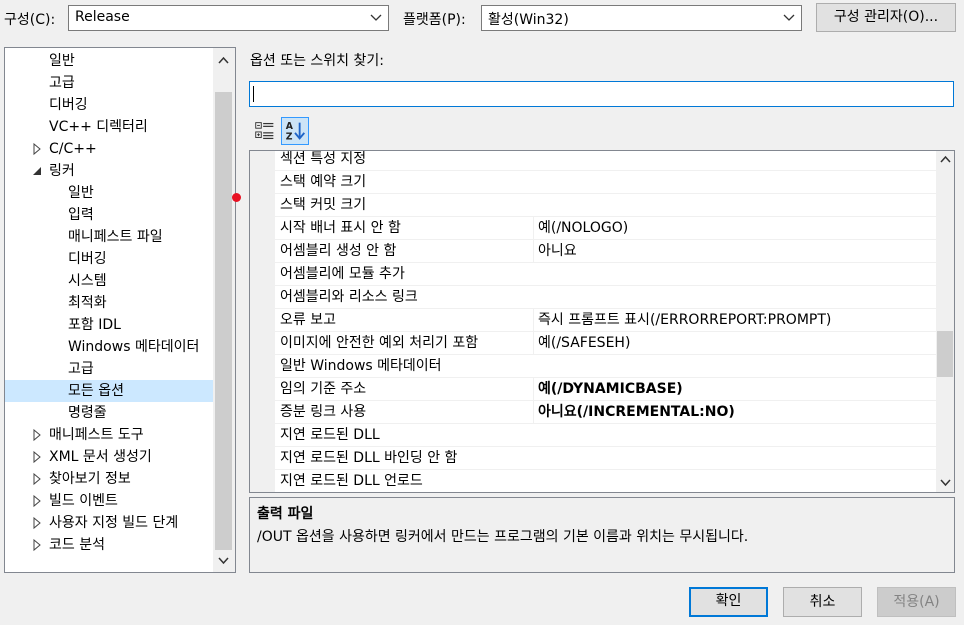  I want to click on tree-item: 입력, so click(109, 215).